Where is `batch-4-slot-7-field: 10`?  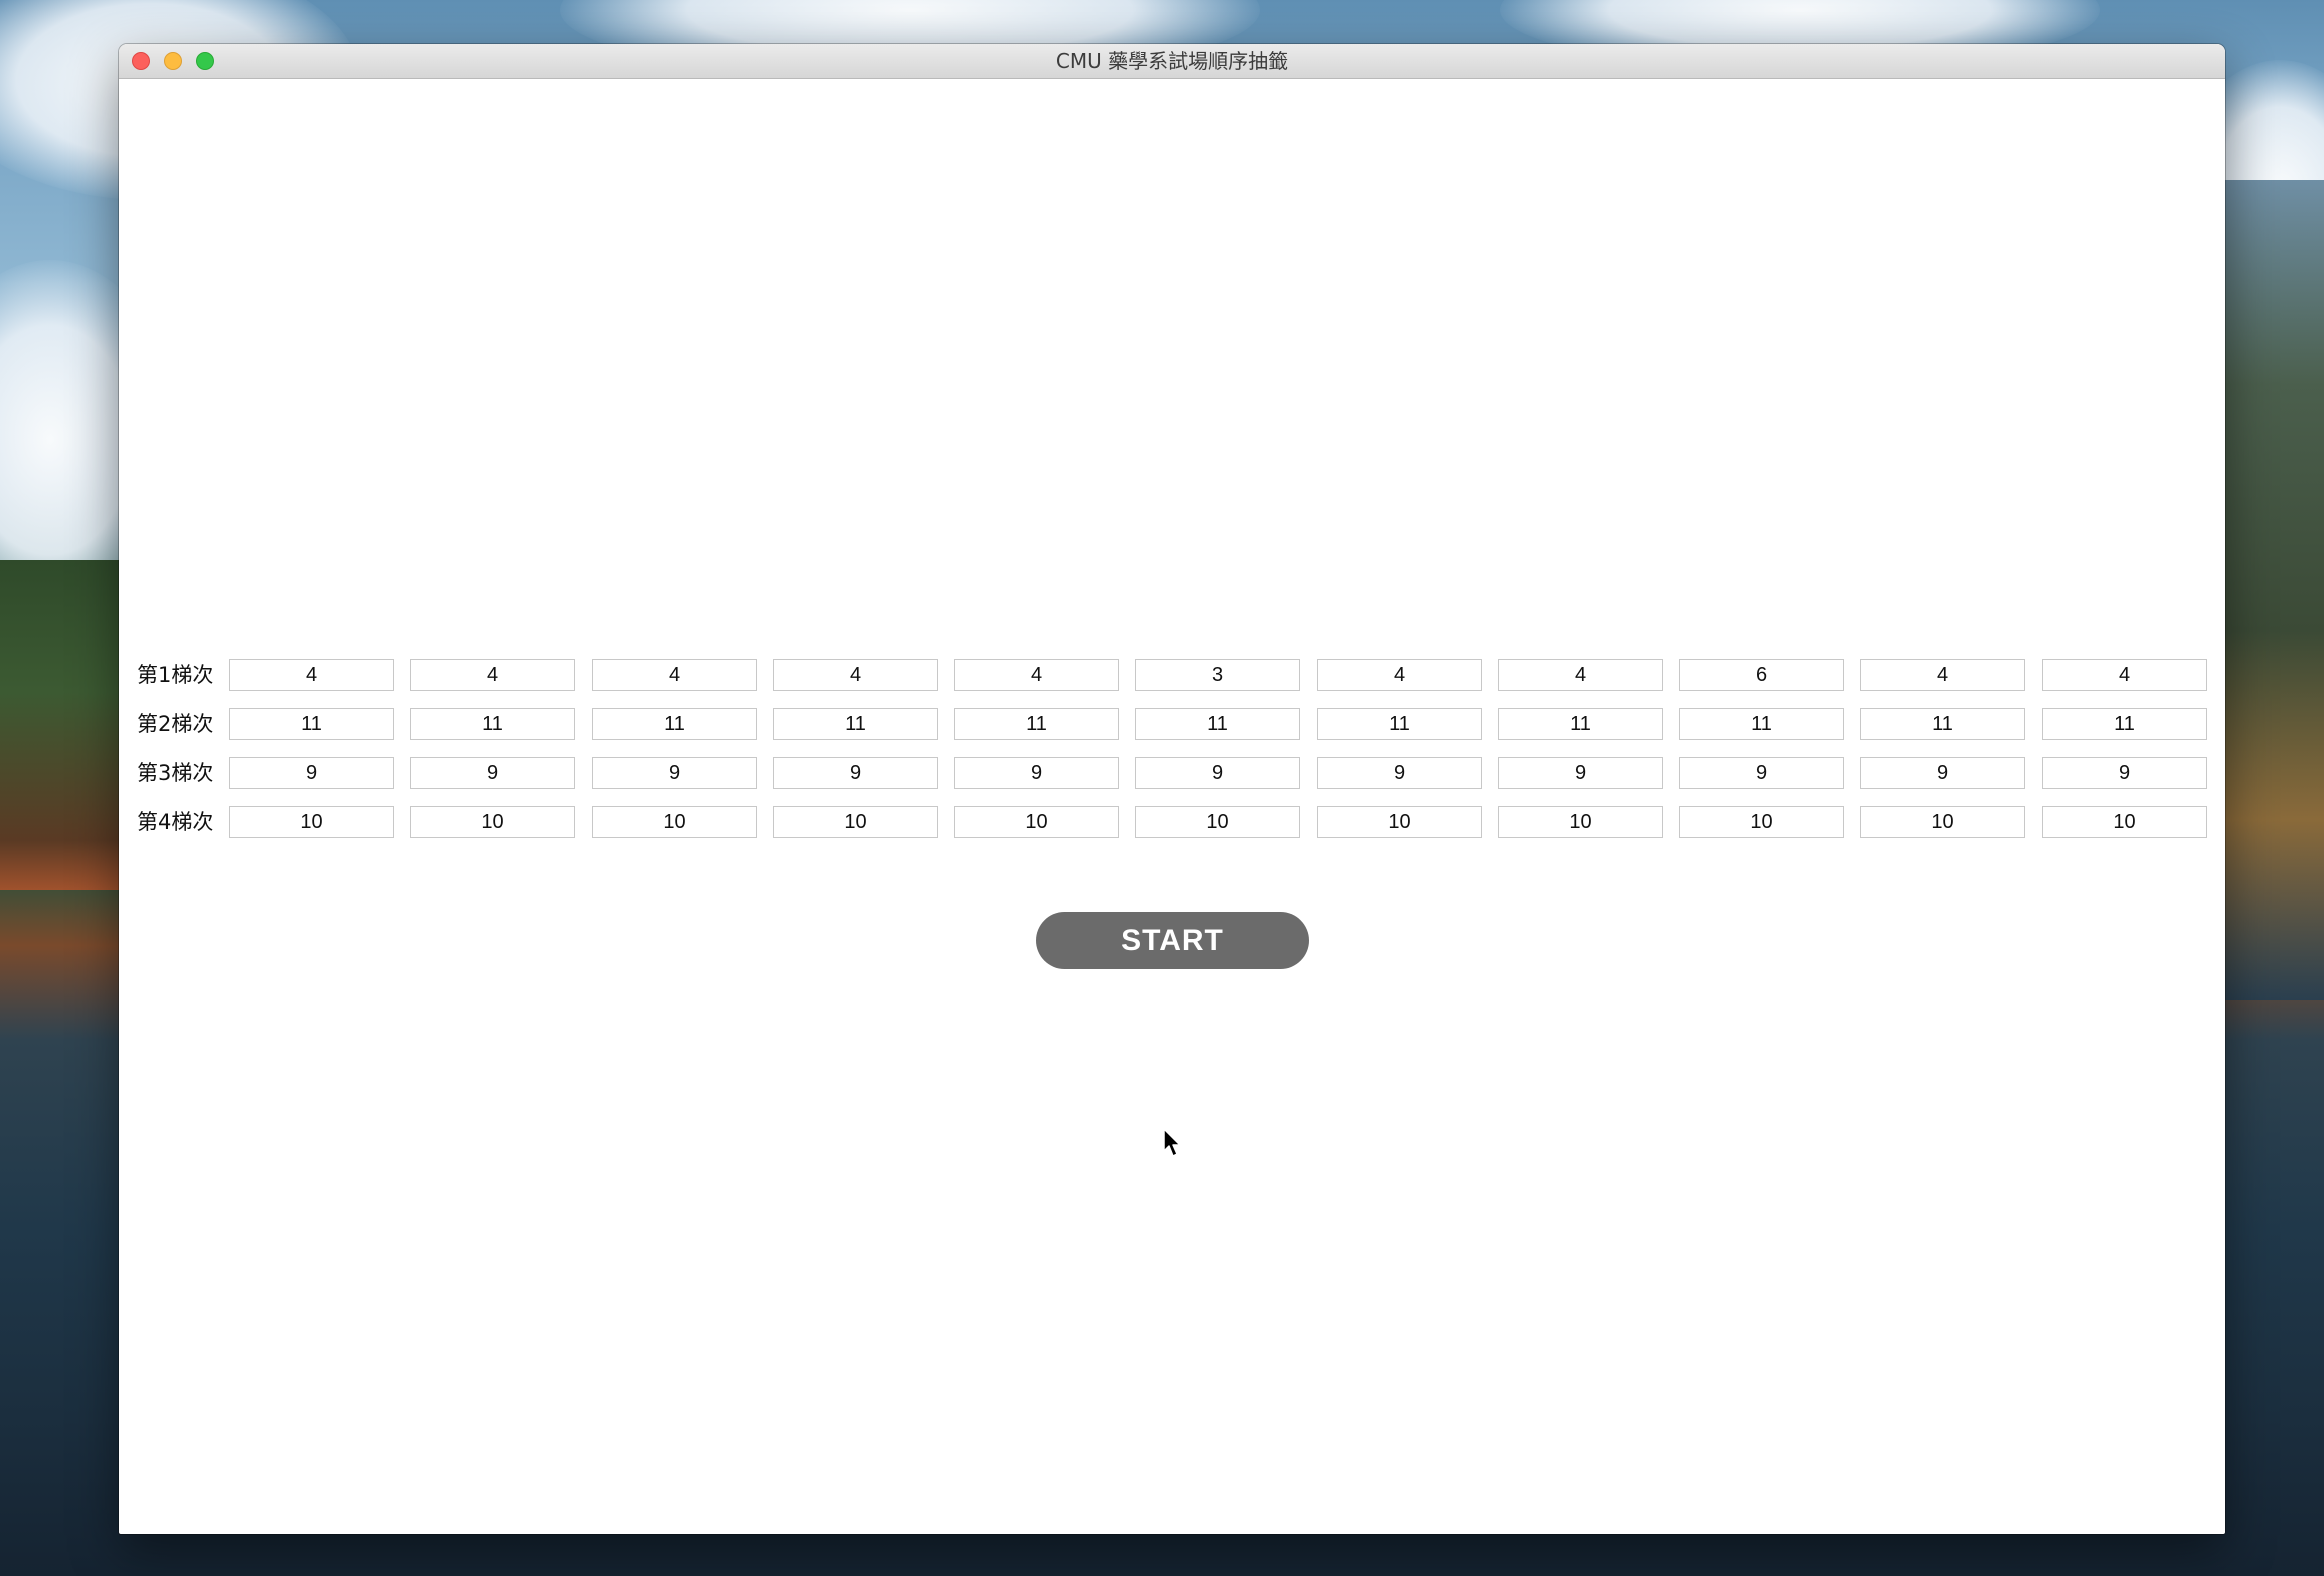 batch-4-slot-7-field: 10 is located at coordinates (1399, 822).